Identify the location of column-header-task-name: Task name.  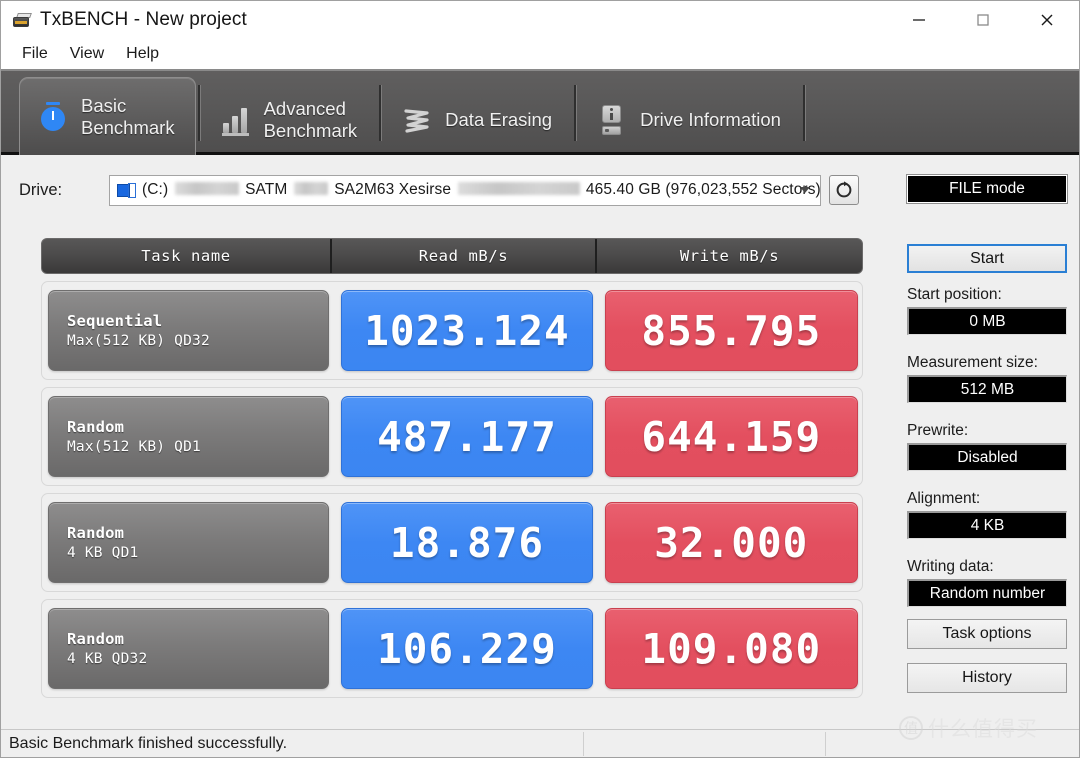
(186, 256).